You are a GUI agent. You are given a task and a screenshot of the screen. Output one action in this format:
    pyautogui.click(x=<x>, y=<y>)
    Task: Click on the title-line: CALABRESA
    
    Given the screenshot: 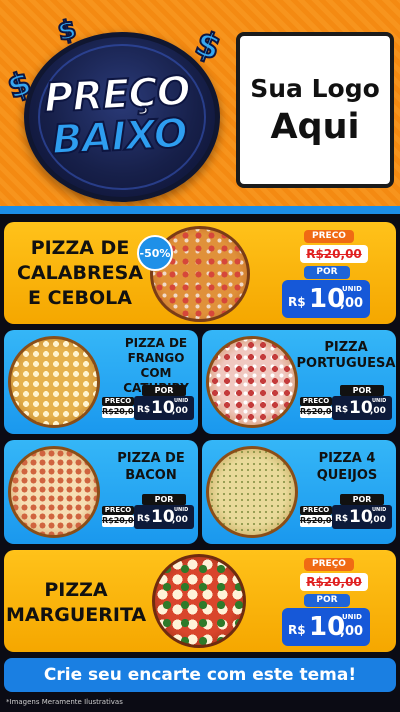 What is the action you would take?
    pyautogui.click(x=80, y=273)
    